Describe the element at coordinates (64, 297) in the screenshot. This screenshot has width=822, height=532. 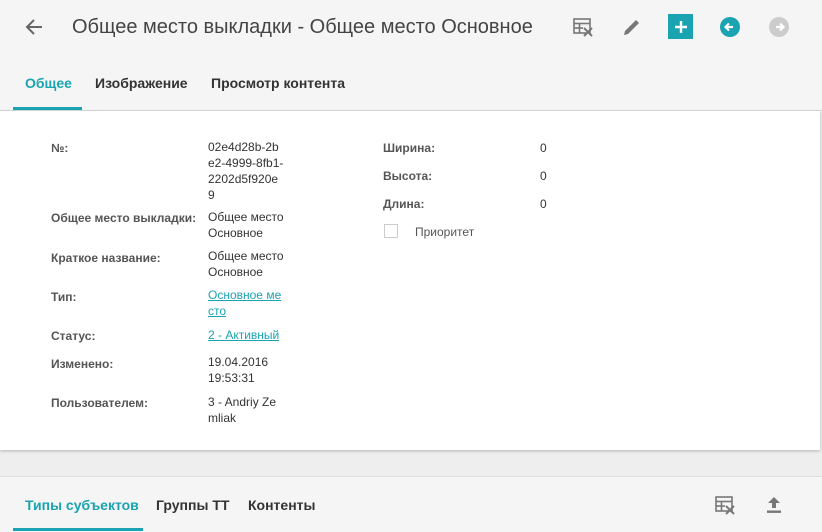
I see `field-label-type: Тип:` at that location.